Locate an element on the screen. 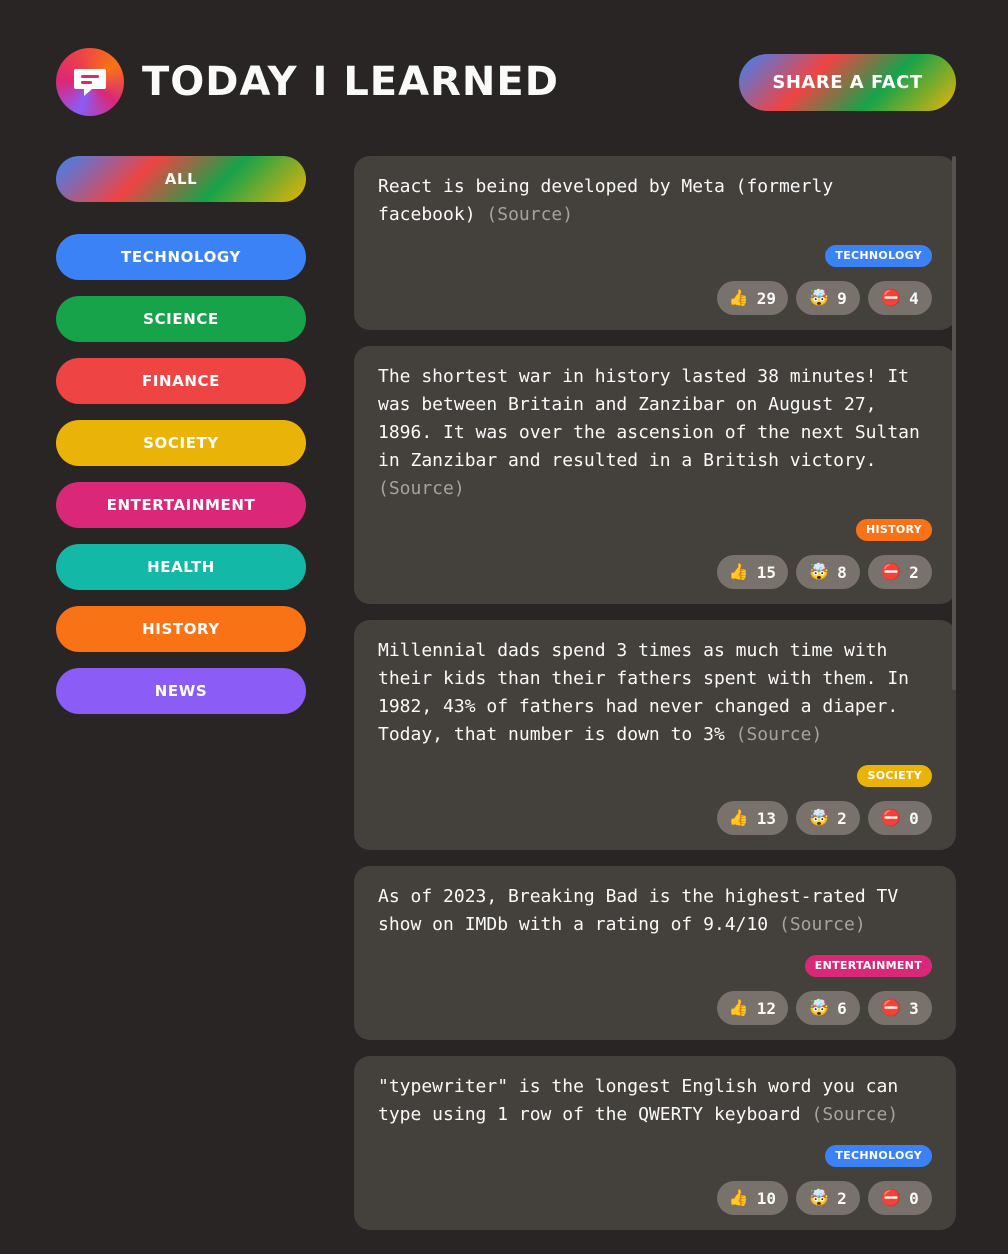 The height and width of the screenshot is (1254, 1008). category-all-button: All is located at coordinates (181, 179).